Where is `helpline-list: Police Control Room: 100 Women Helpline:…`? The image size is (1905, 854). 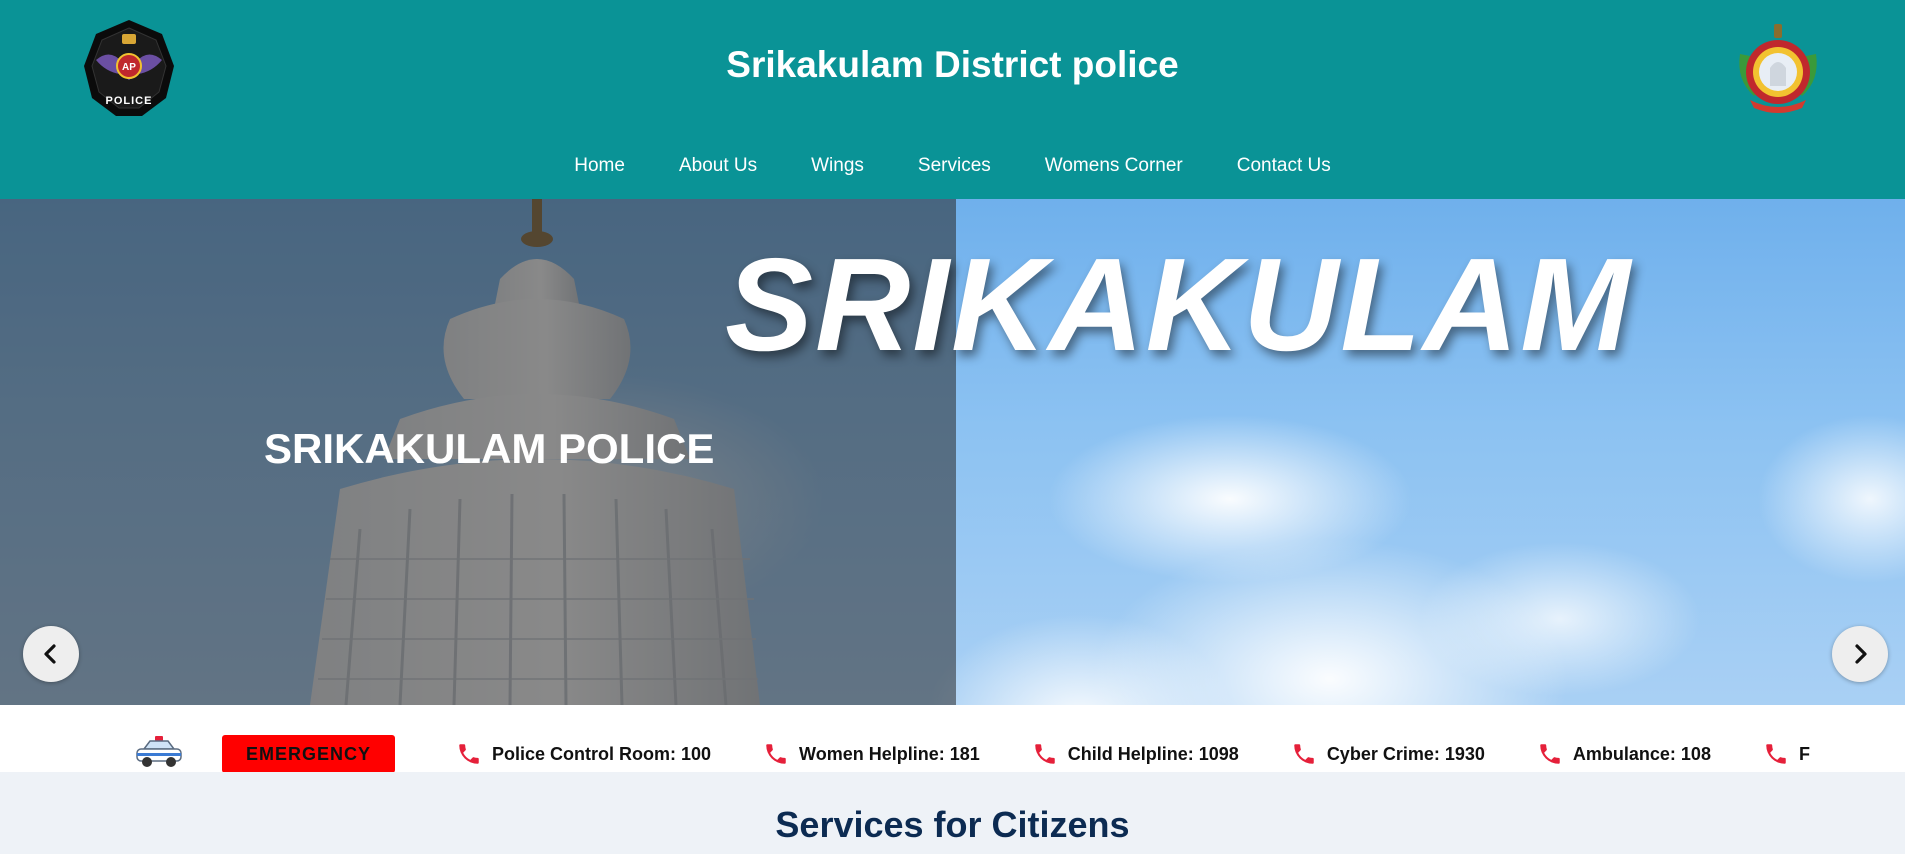
helpline-list: Police Control Room: 100 Women Helpline:… is located at coordinates (1159, 753).